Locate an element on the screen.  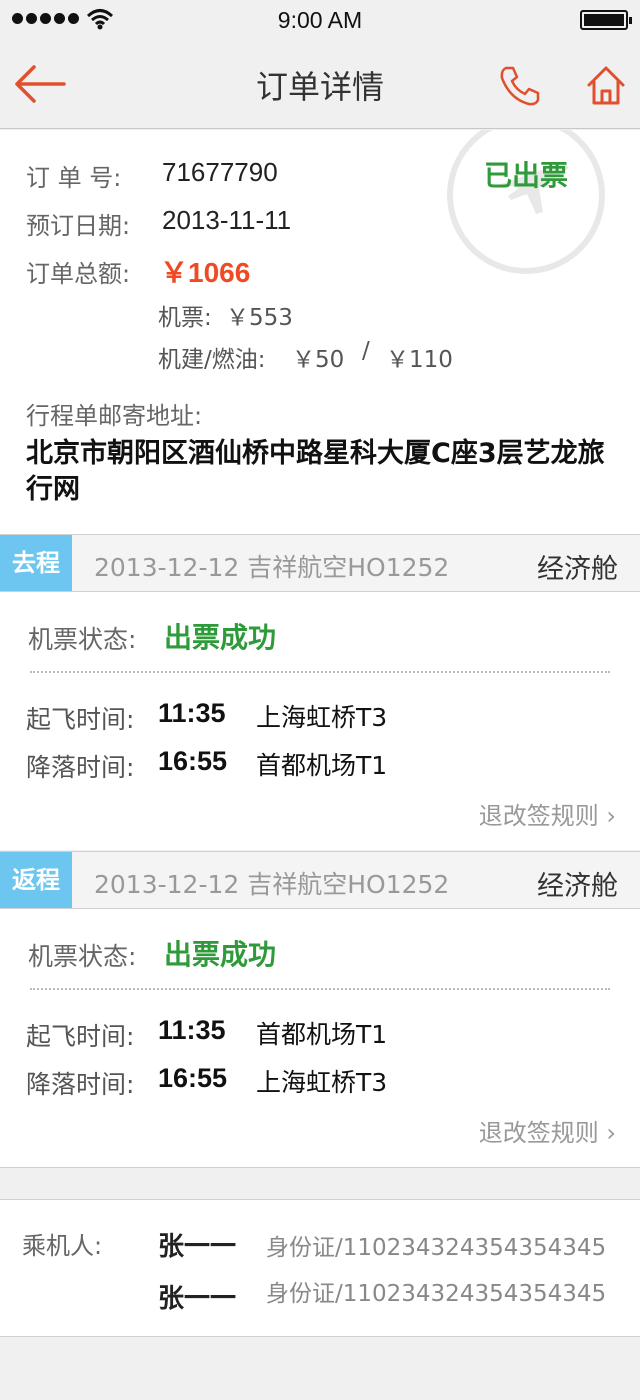
status-time: 9:00 AM is located at coordinates (320, 20).